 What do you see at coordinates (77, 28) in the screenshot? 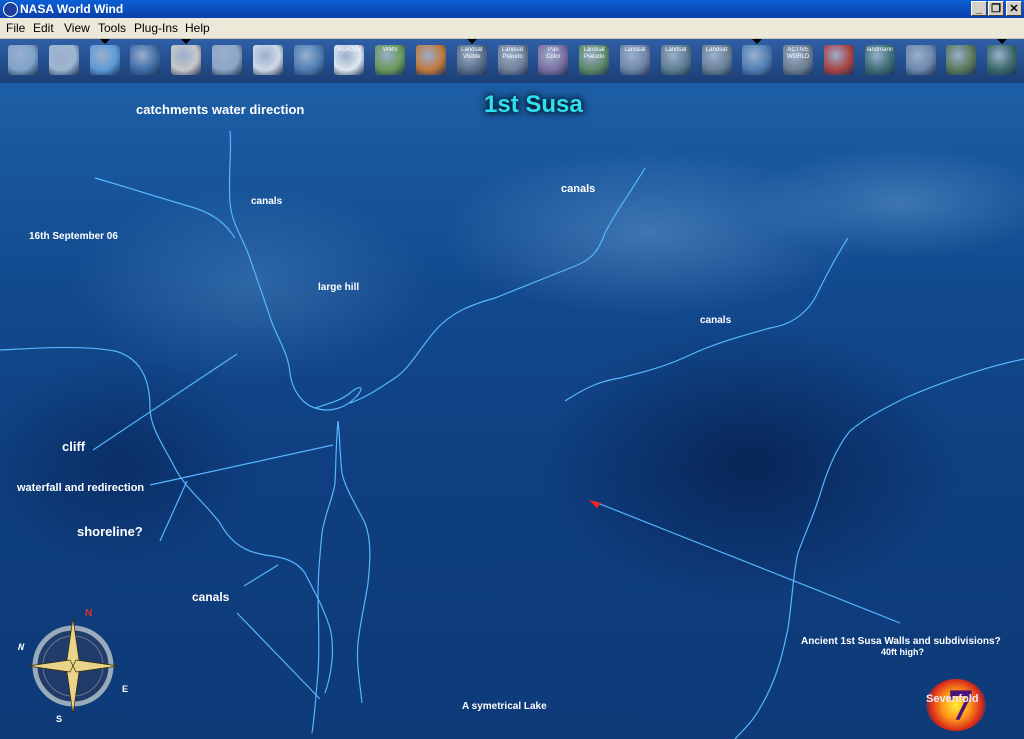
I see `menu-view: View` at bounding box center [77, 28].